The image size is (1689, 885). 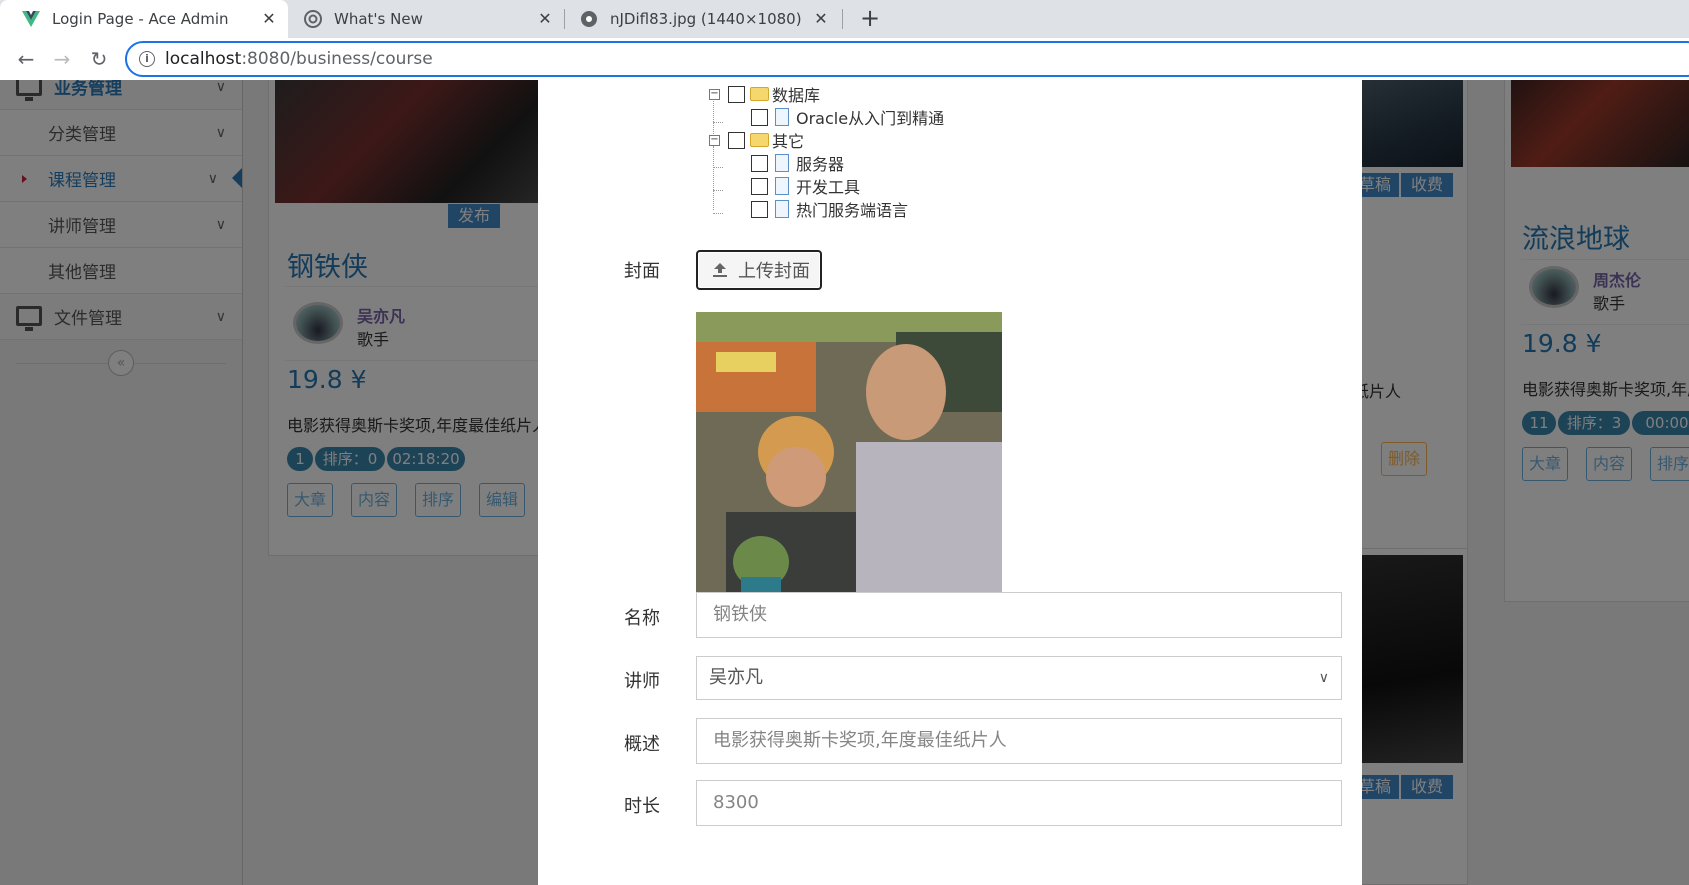 What do you see at coordinates (852, 210) in the screenshot?
I see `tree-node-label: 热门服务端语言` at bounding box center [852, 210].